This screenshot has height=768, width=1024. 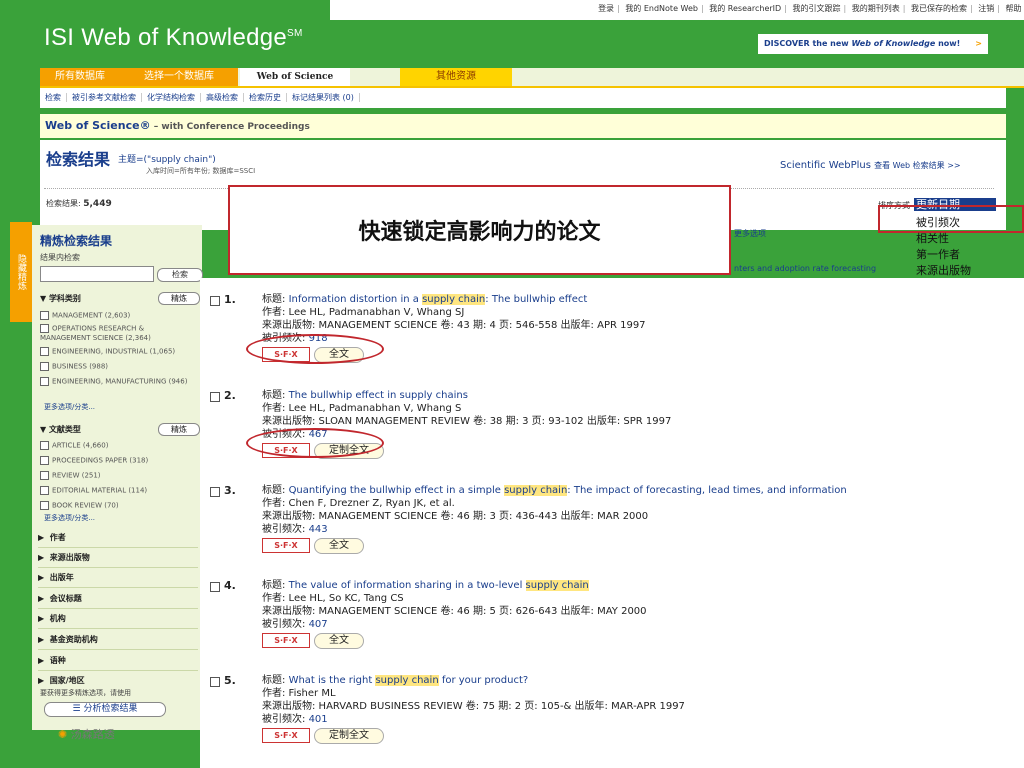 I want to click on category-heading: ▼ 学科类别 精炼, so click(x=120, y=298).